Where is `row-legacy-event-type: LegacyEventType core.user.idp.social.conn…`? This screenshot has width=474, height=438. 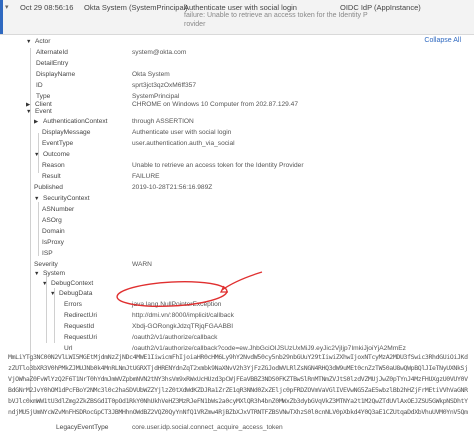
row-legacy-event-type: LegacyEventType core.user.idp.social.conn… is located at coordinates (169, 427).